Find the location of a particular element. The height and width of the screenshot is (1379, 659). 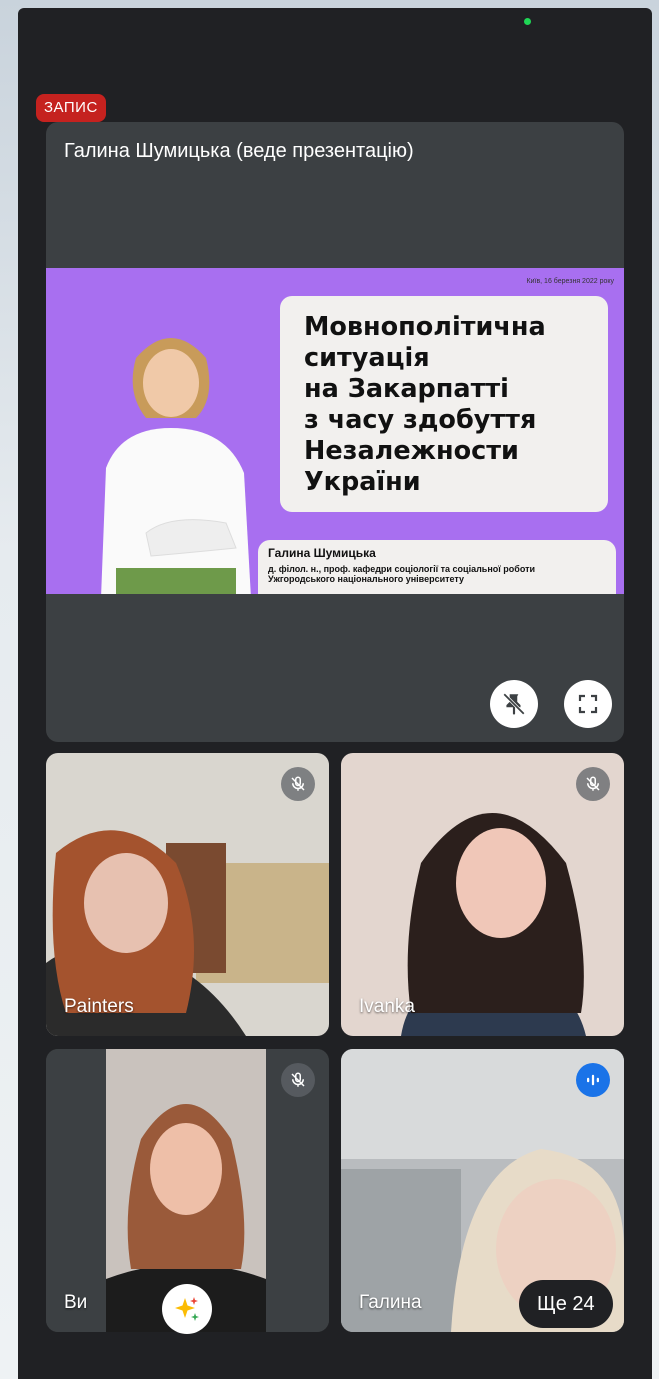

speaking-icon is located at coordinates (593, 1080).